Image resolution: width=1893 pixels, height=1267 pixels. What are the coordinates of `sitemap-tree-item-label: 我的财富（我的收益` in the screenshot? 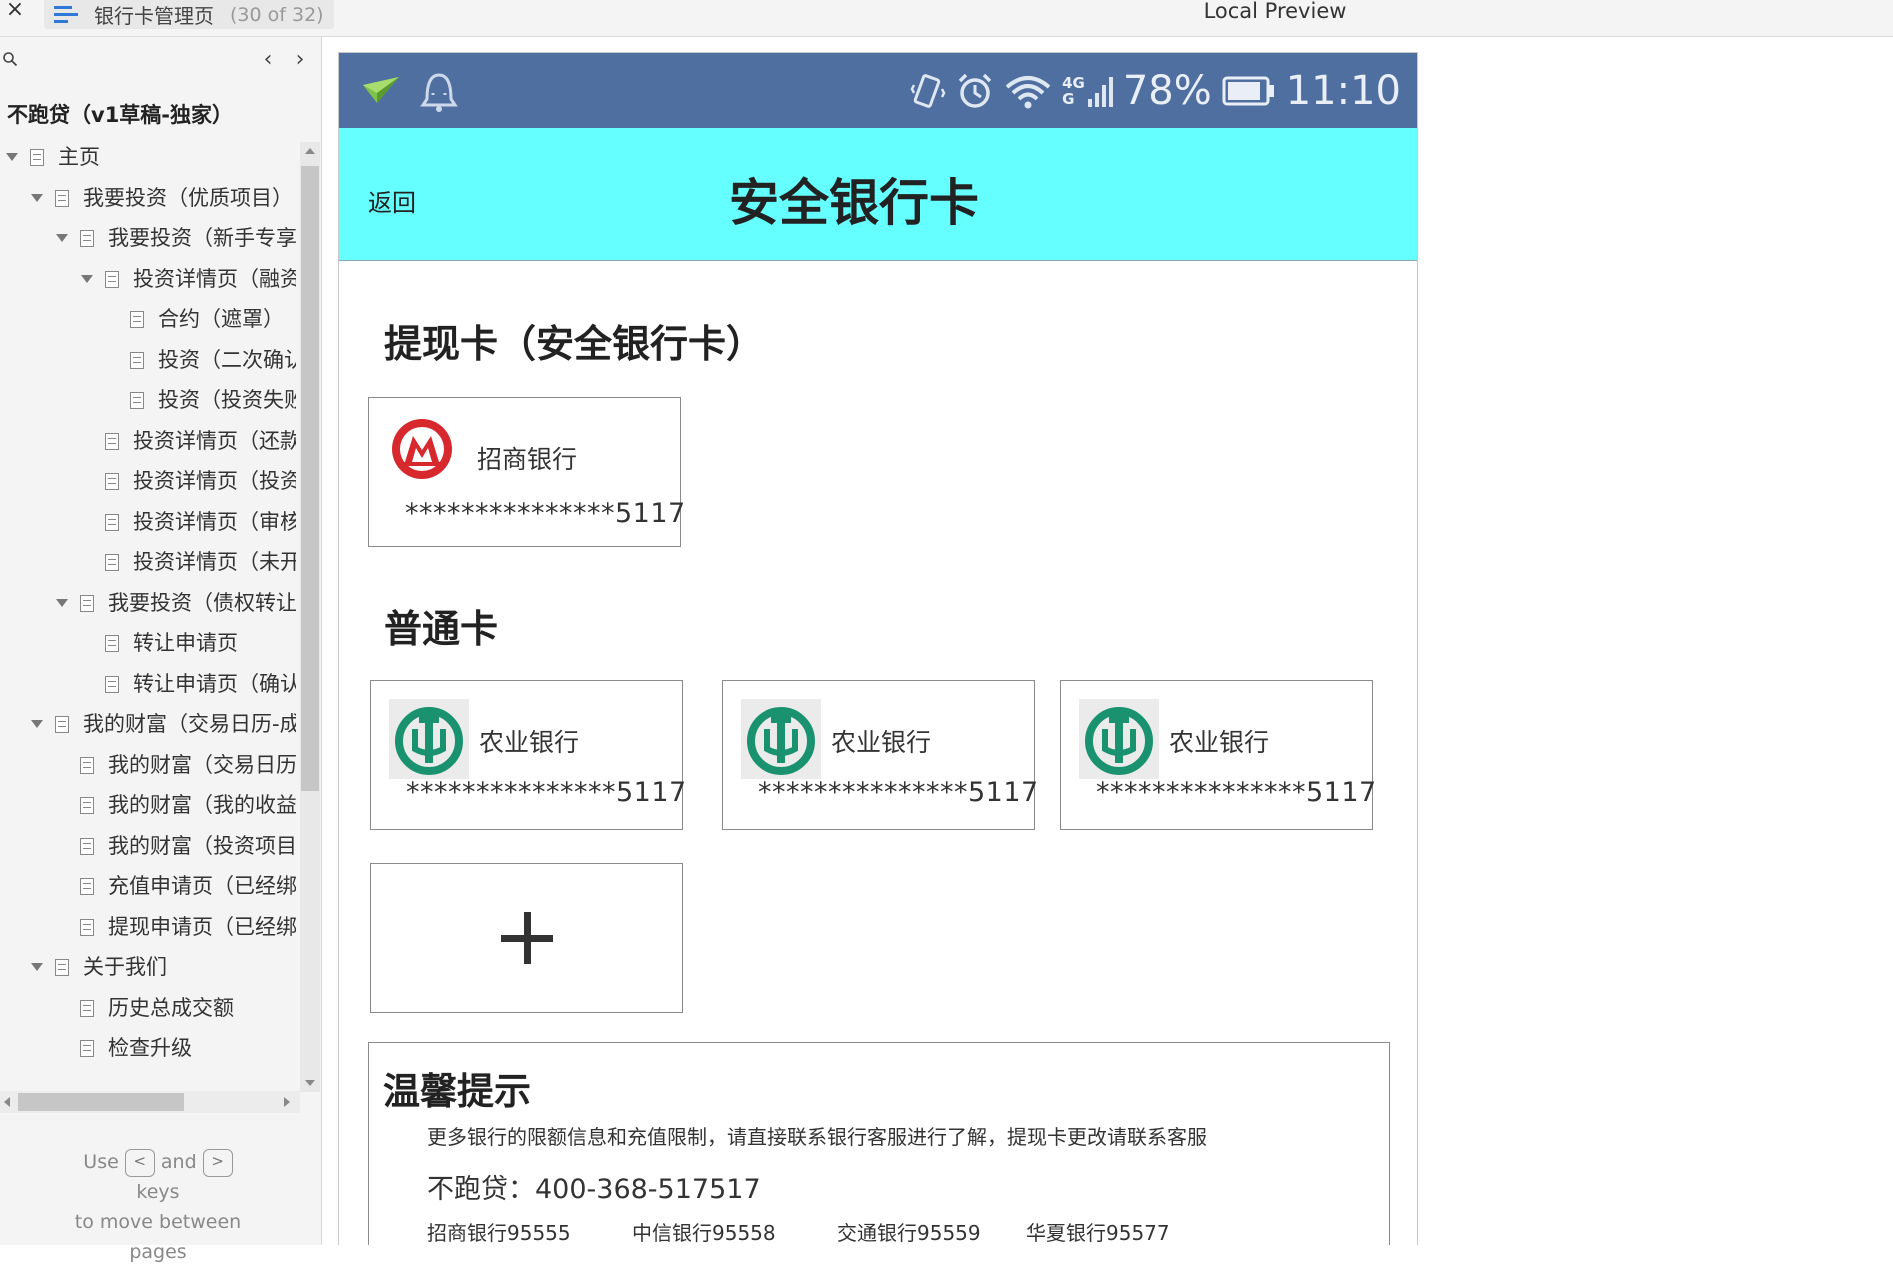 It's located at (202, 805).